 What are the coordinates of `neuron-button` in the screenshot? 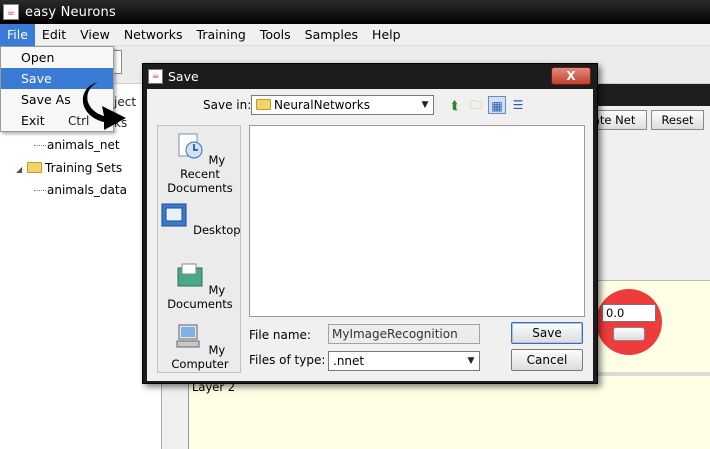 It's located at (629, 334).